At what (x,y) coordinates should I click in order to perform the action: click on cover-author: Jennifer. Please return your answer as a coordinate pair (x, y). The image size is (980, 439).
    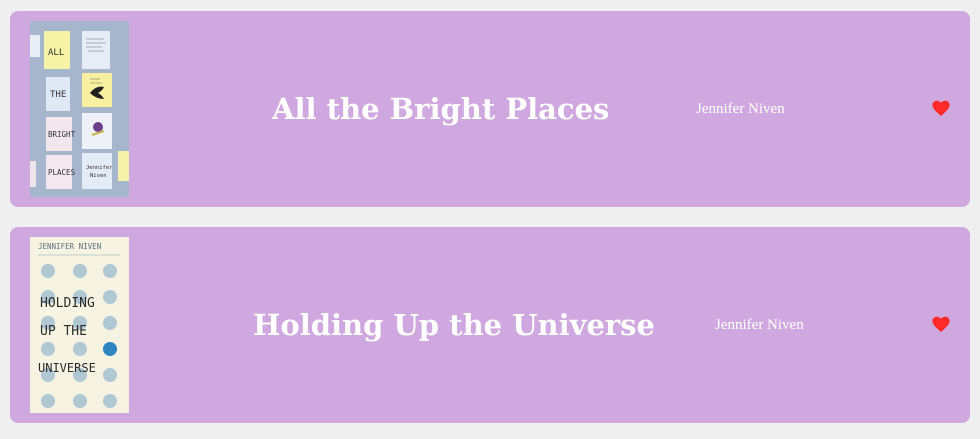
    Looking at the image, I should click on (99, 168).